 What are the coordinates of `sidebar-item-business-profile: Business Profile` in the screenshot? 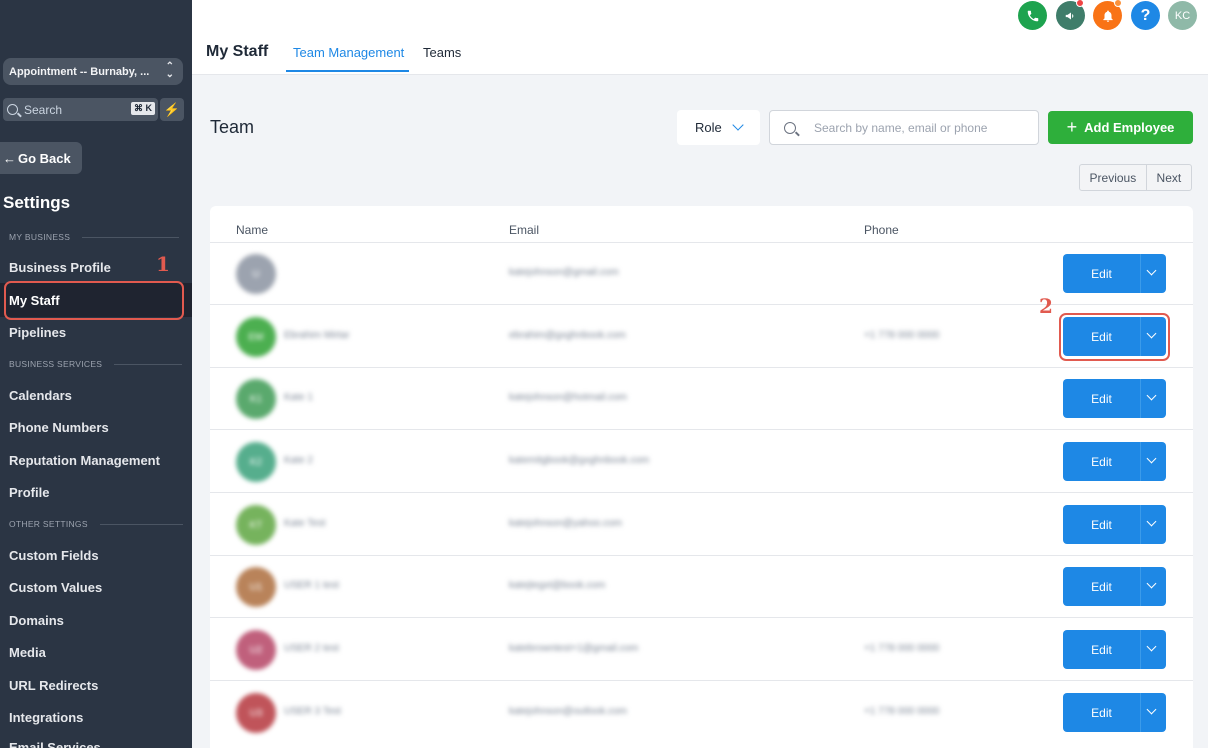 It's located at (60, 267).